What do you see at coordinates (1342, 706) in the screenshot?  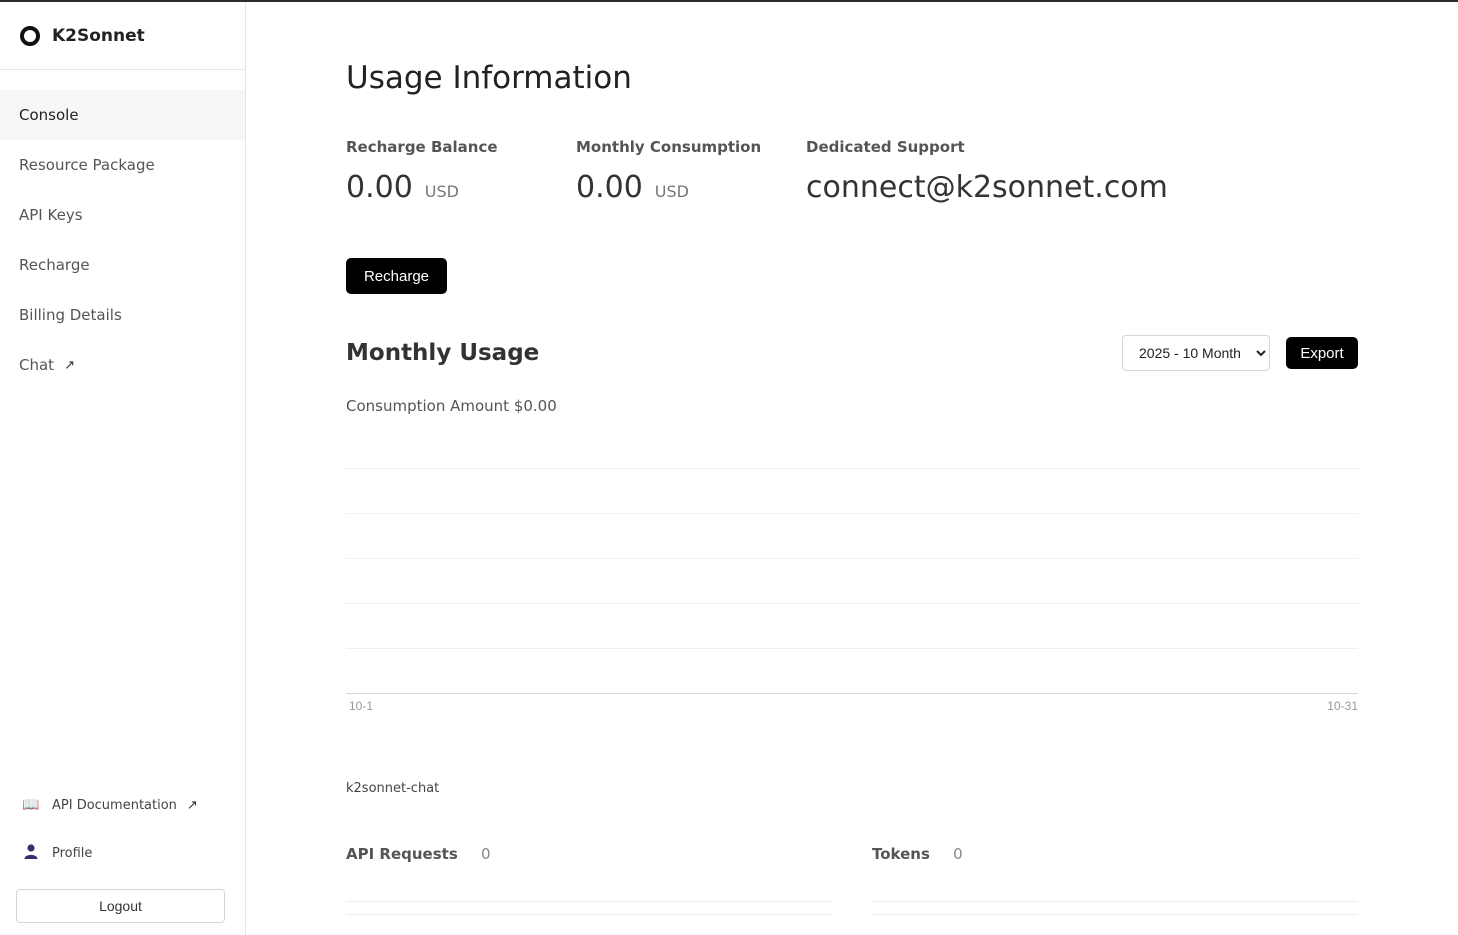 I see `x-tick-label-end: 10-31` at bounding box center [1342, 706].